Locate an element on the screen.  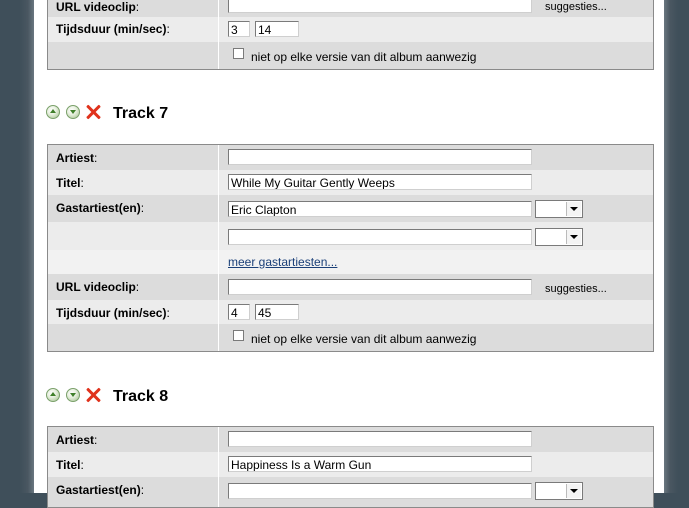
title-row: Titel: While My Guitar Gently Weeps is located at coordinates (350, 182).